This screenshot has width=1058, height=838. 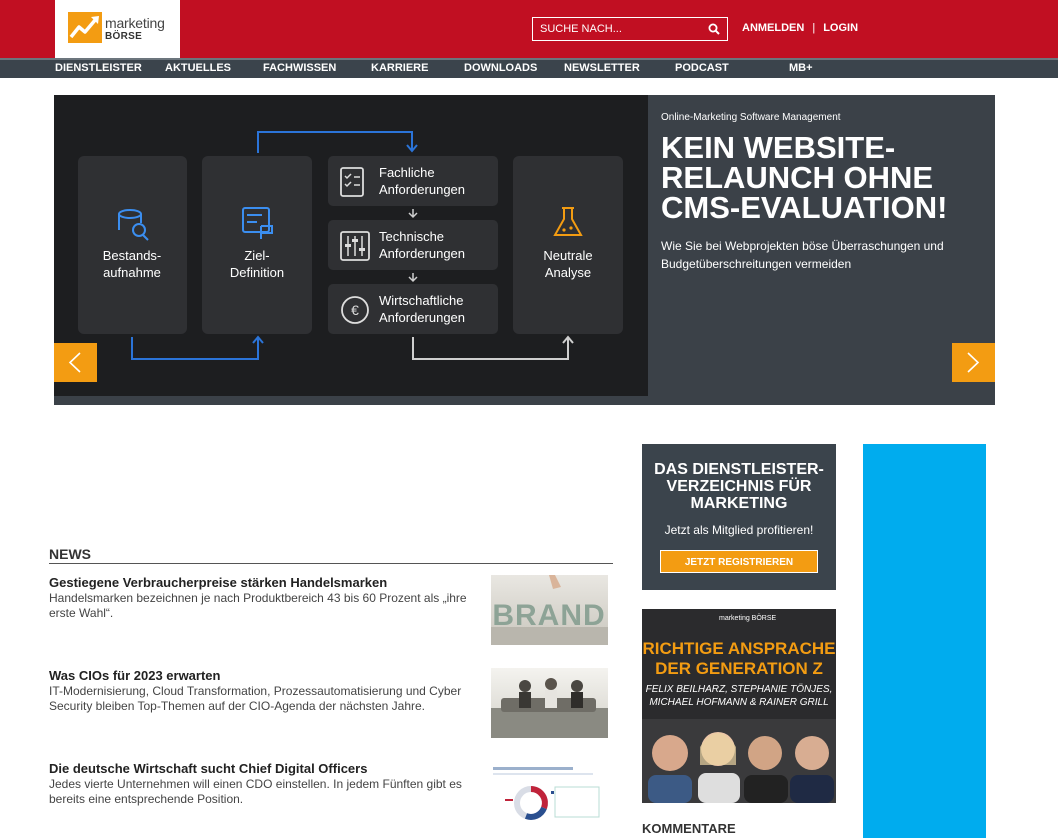 What do you see at coordinates (422, 317) in the screenshot?
I see `diagram-label-wirtschaft-2: Anforderungen` at bounding box center [422, 317].